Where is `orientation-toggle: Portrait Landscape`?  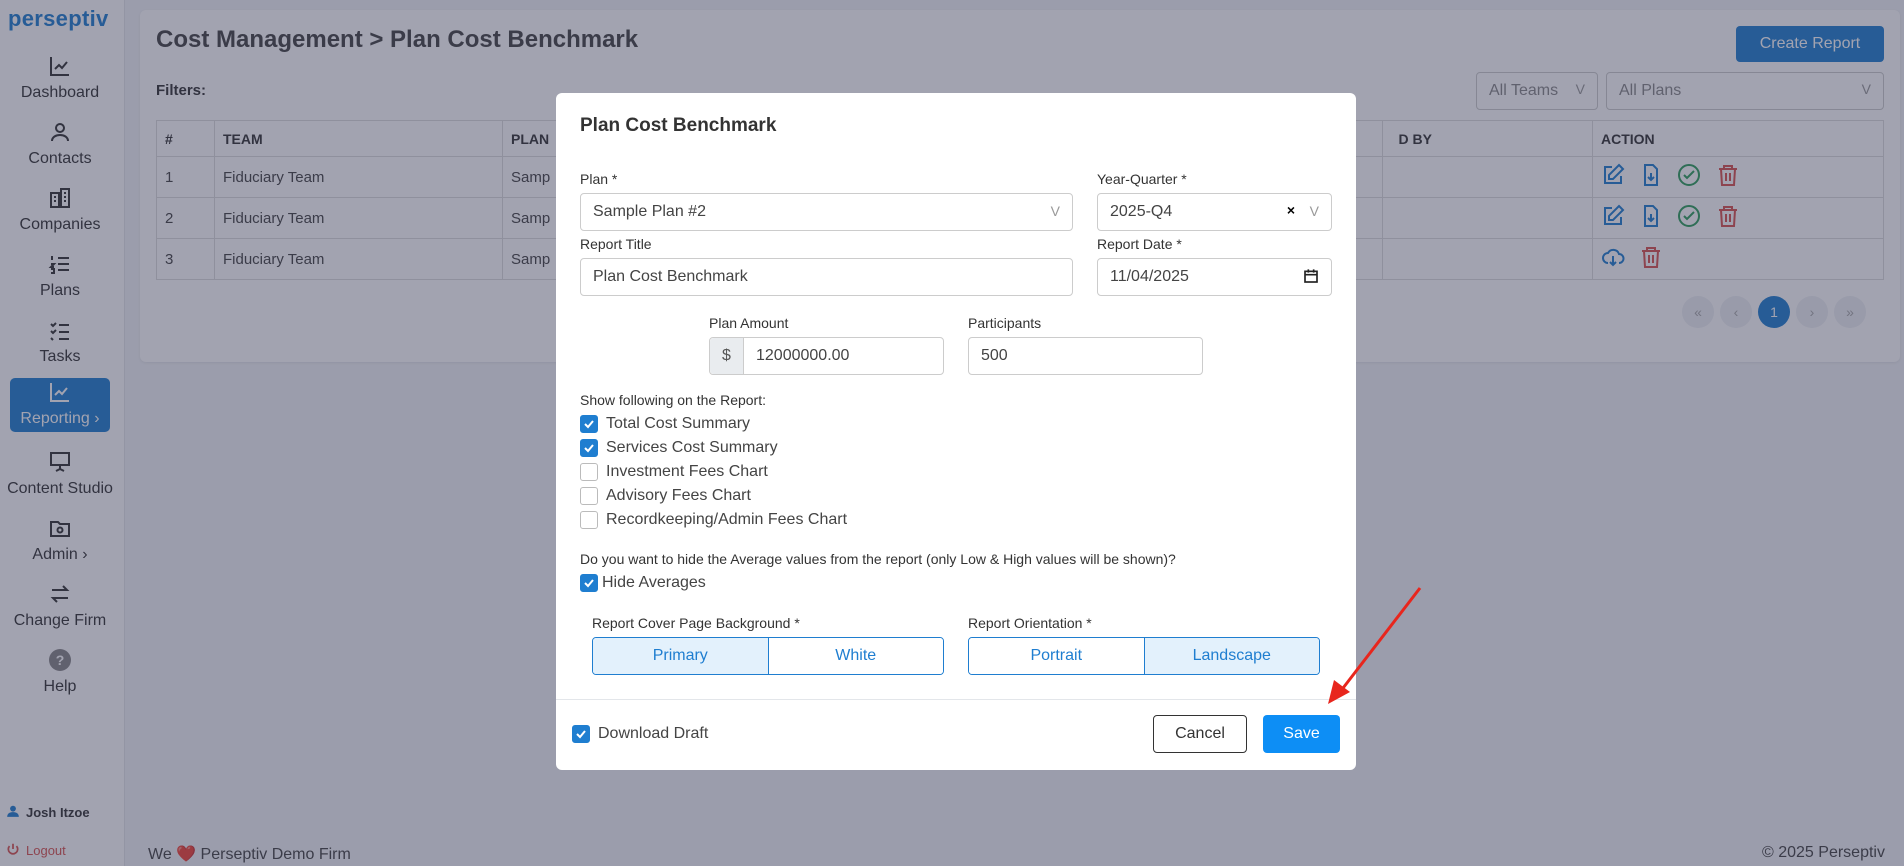 orientation-toggle: Portrait Landscape is located at coordinates (1144, 656).